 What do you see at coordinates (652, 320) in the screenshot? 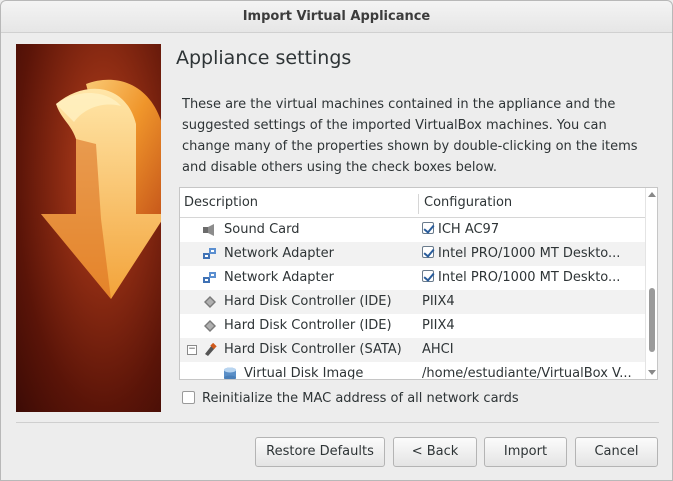
I see `scrollbar-thumb` at bounding box center [652, 320].